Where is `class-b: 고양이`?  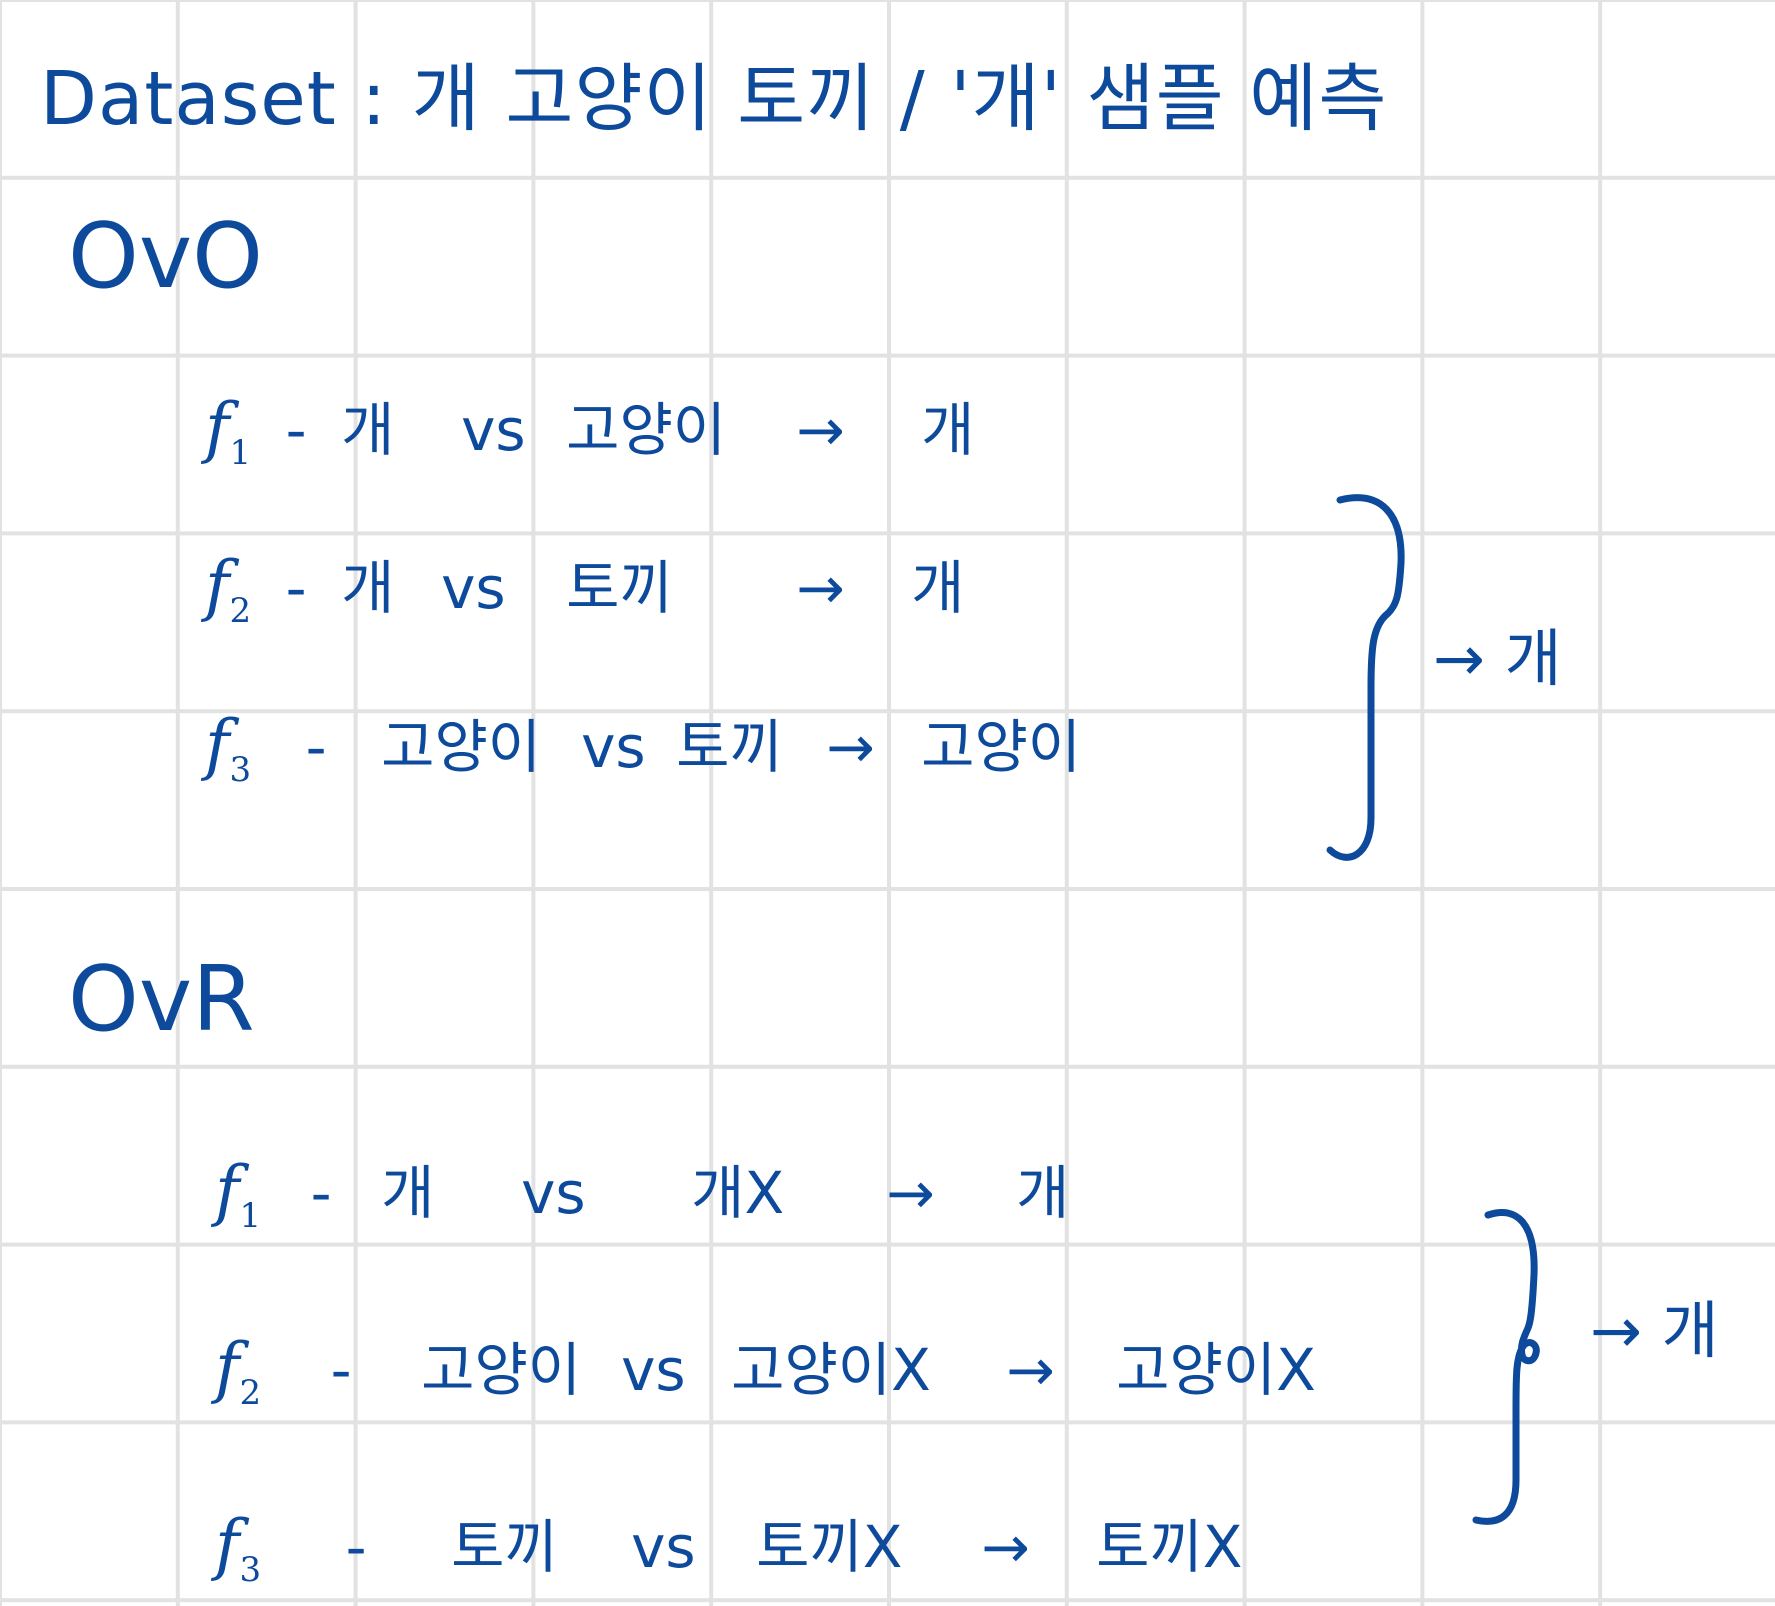 class-b: 고양이 is located at coordinates (646, 430).